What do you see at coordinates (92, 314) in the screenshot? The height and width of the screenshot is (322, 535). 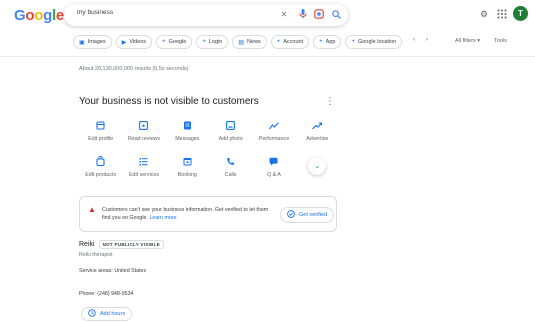 I see `clock-icon` at bounding box center [92, 314].